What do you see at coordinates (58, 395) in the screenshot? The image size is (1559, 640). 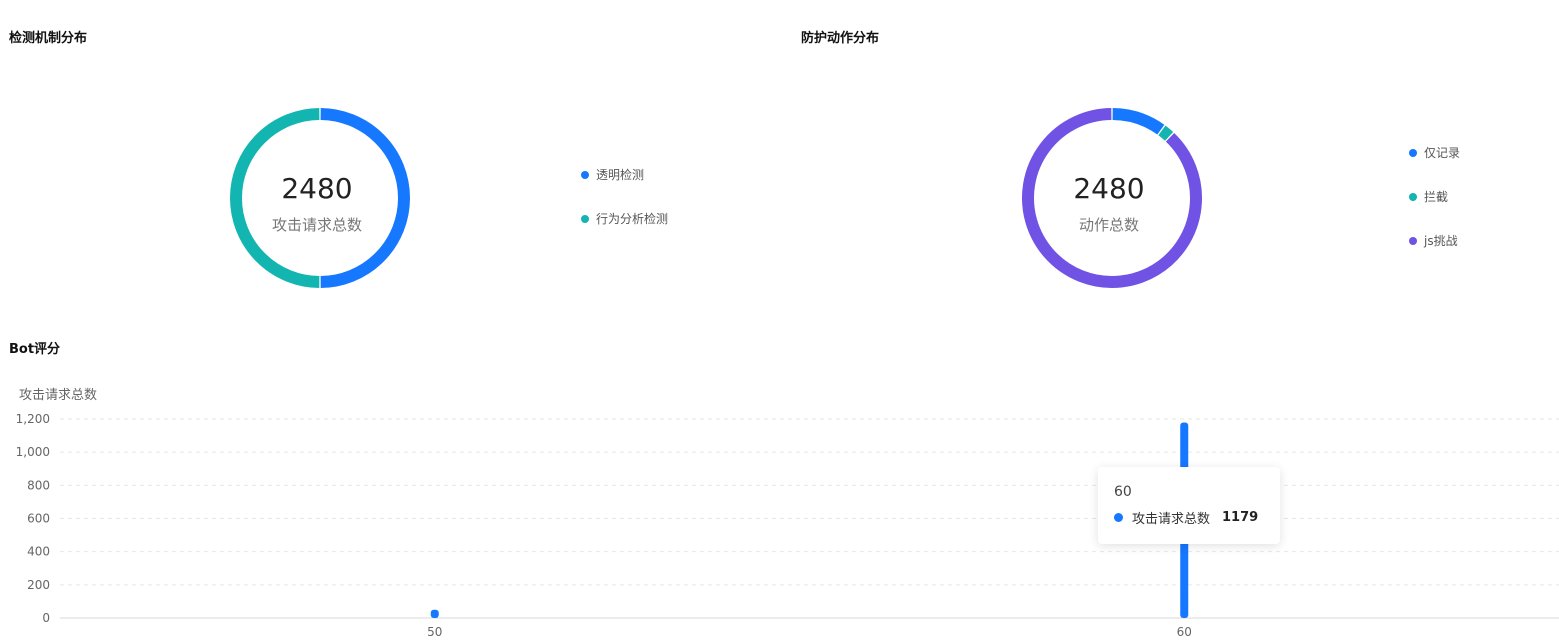 I see `y-axis-label: 攻击请求总数` at bounding box center [58, 395].